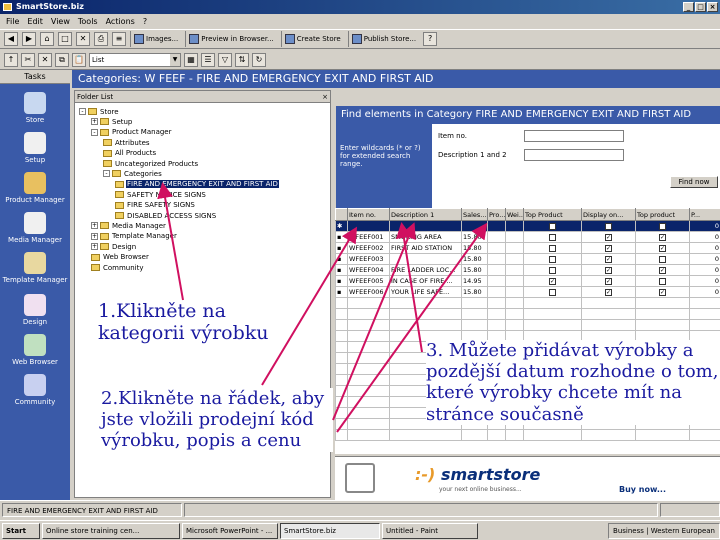 Image resolution: width=720 pixels, height=540 pixels. What do you see at coordinates (60, 21) in the screenshot?
I see `menu-view: View` at bounding box center [60, 21].